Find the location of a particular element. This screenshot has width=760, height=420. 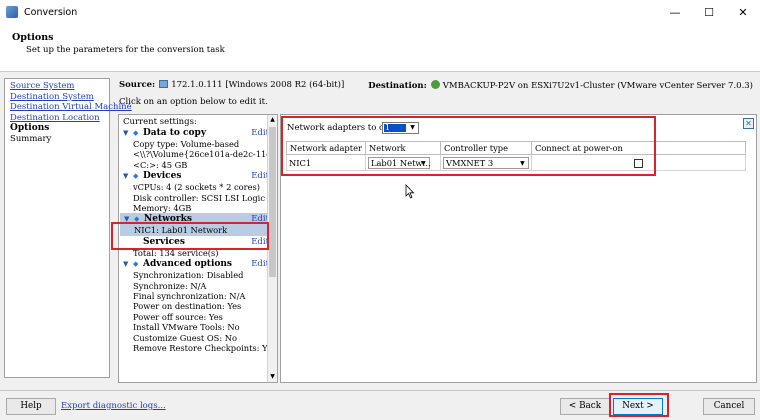

network-cell: Lab01 Netw… ▼ is located at coordinates (402, 162).